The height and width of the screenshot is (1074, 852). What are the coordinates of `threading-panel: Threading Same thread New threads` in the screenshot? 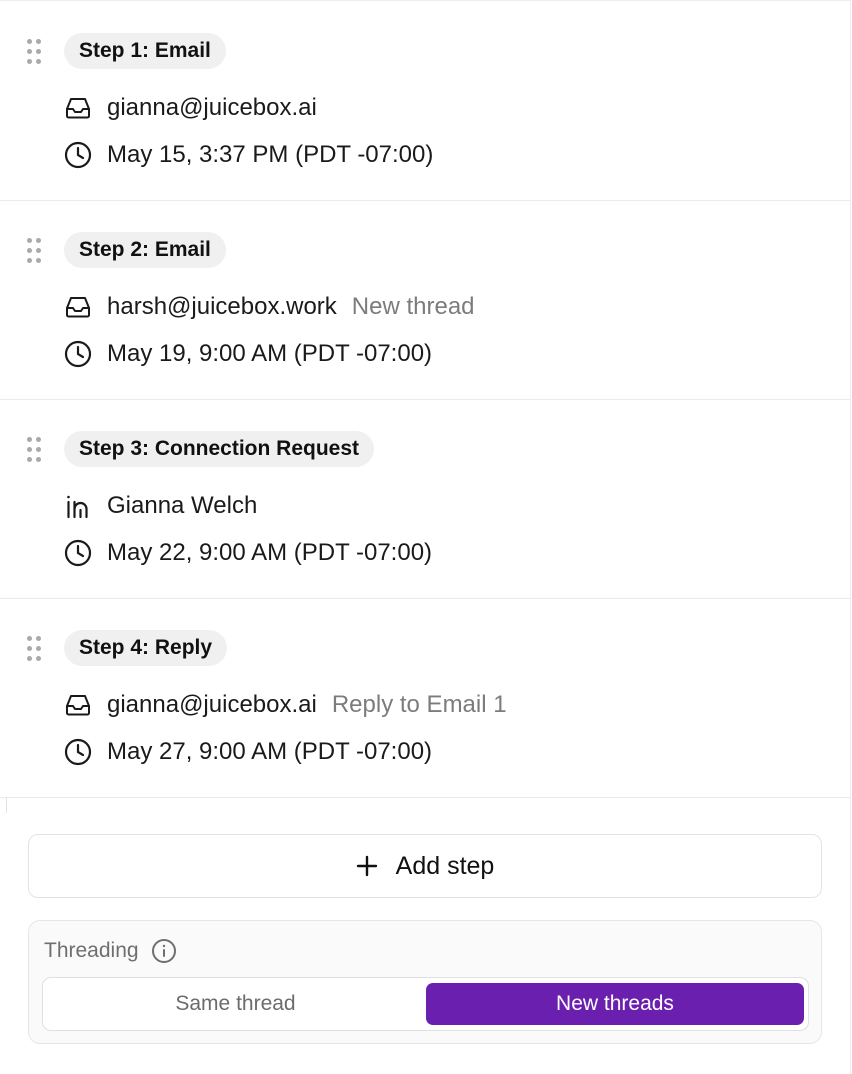 It's located at (425, 982).